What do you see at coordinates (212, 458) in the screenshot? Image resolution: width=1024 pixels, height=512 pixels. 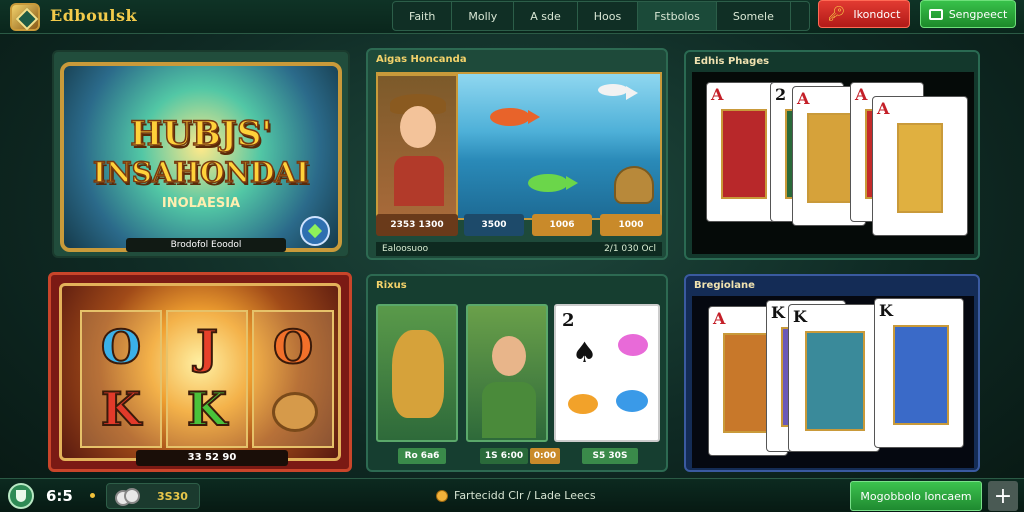 I see `slot-balance-bar: 33 52 90` at bounding box center [212, 458].